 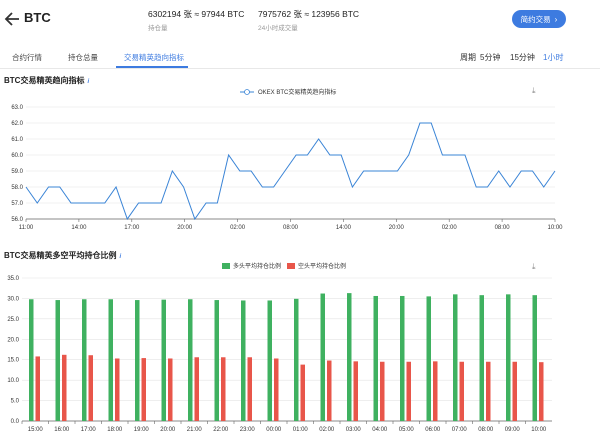 What do you see at coordinates (27, 57) in the screenshot?
I see `tab-market: 合约行情` at bounding box center [27, 57].